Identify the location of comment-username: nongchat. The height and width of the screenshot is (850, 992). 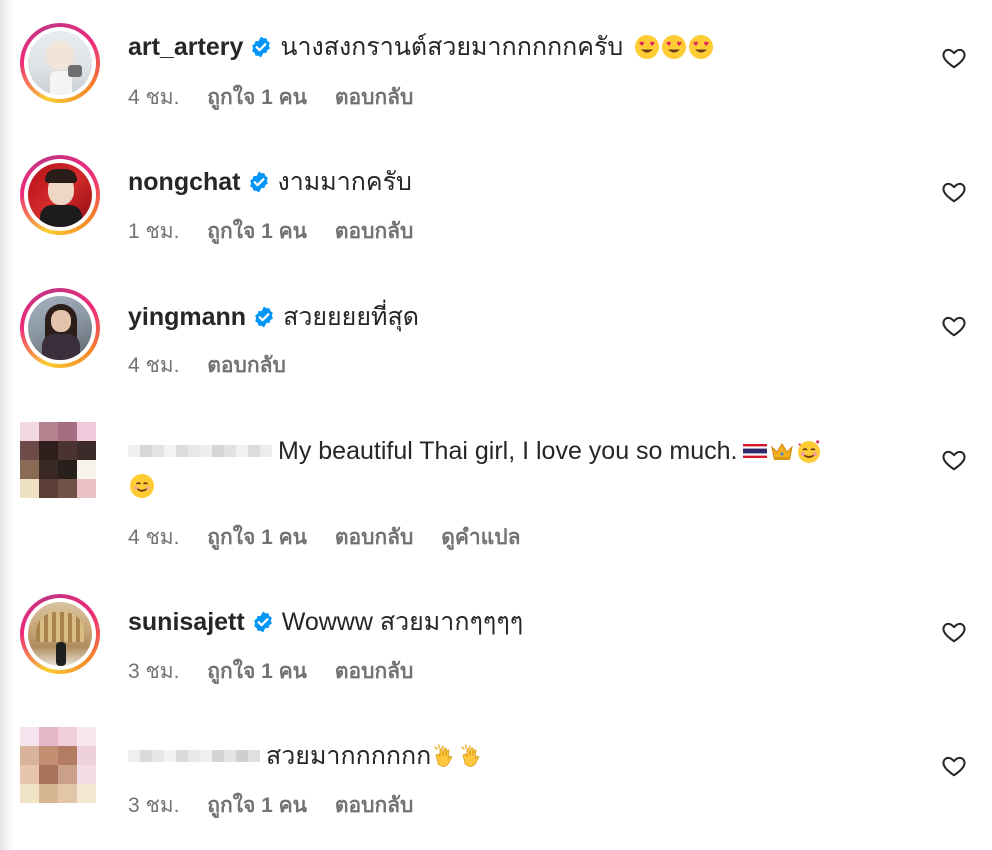
(184, 182).